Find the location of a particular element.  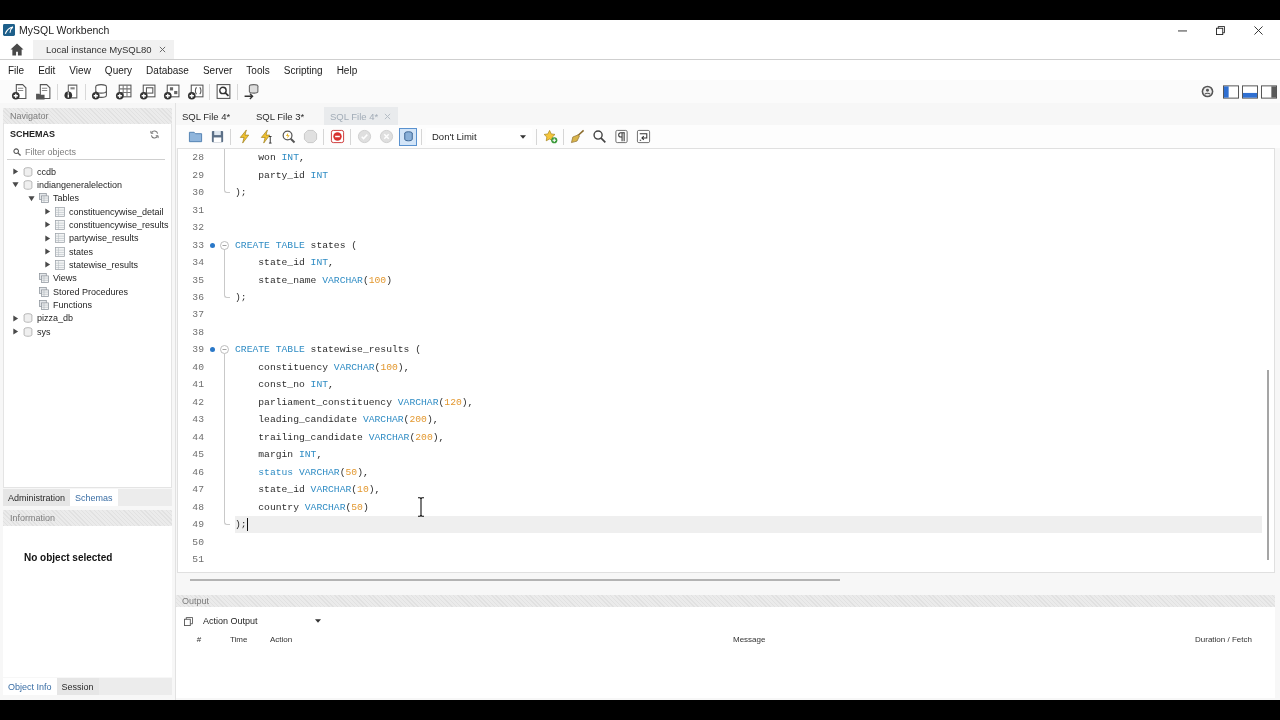

line-number: 41 is located at coordinates (198, 385).